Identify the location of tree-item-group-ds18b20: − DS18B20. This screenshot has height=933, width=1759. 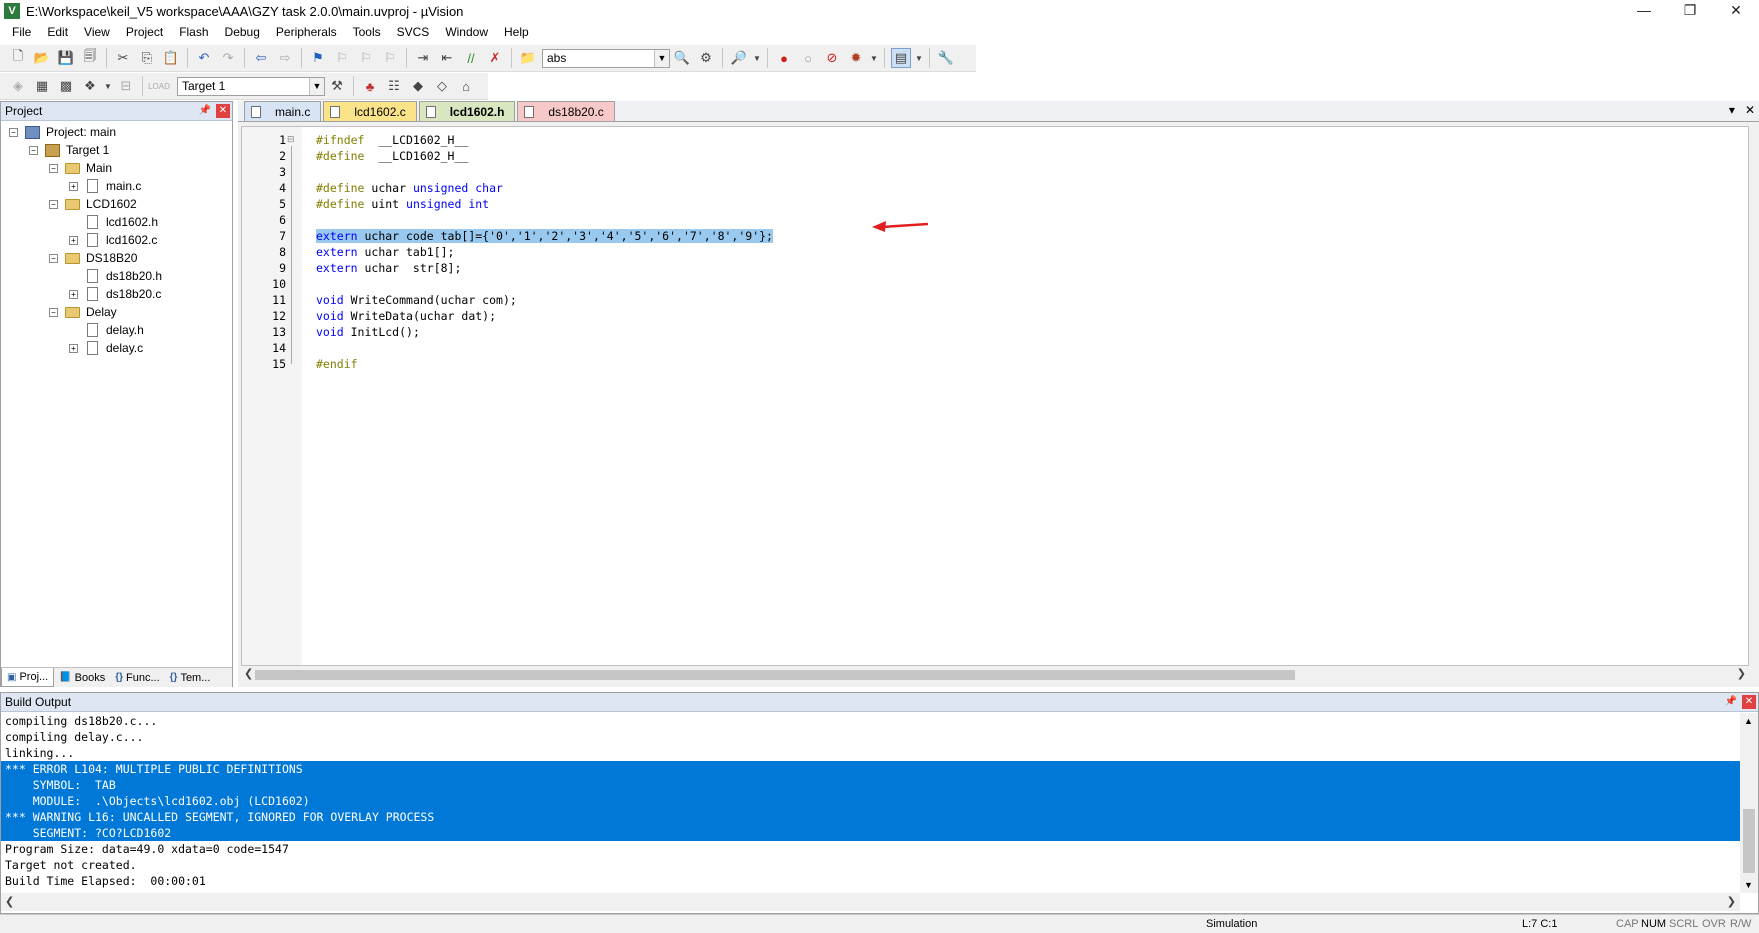
(93, 258).